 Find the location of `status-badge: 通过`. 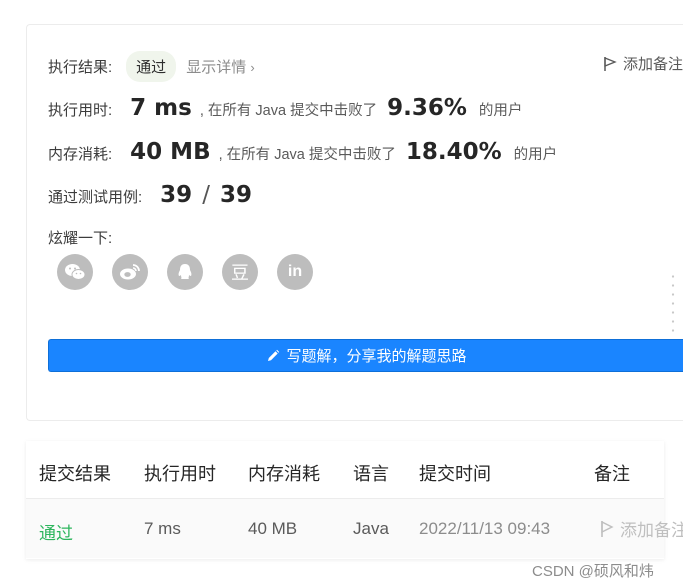

status-badge: 通过 is located at coordinates (151, 66).